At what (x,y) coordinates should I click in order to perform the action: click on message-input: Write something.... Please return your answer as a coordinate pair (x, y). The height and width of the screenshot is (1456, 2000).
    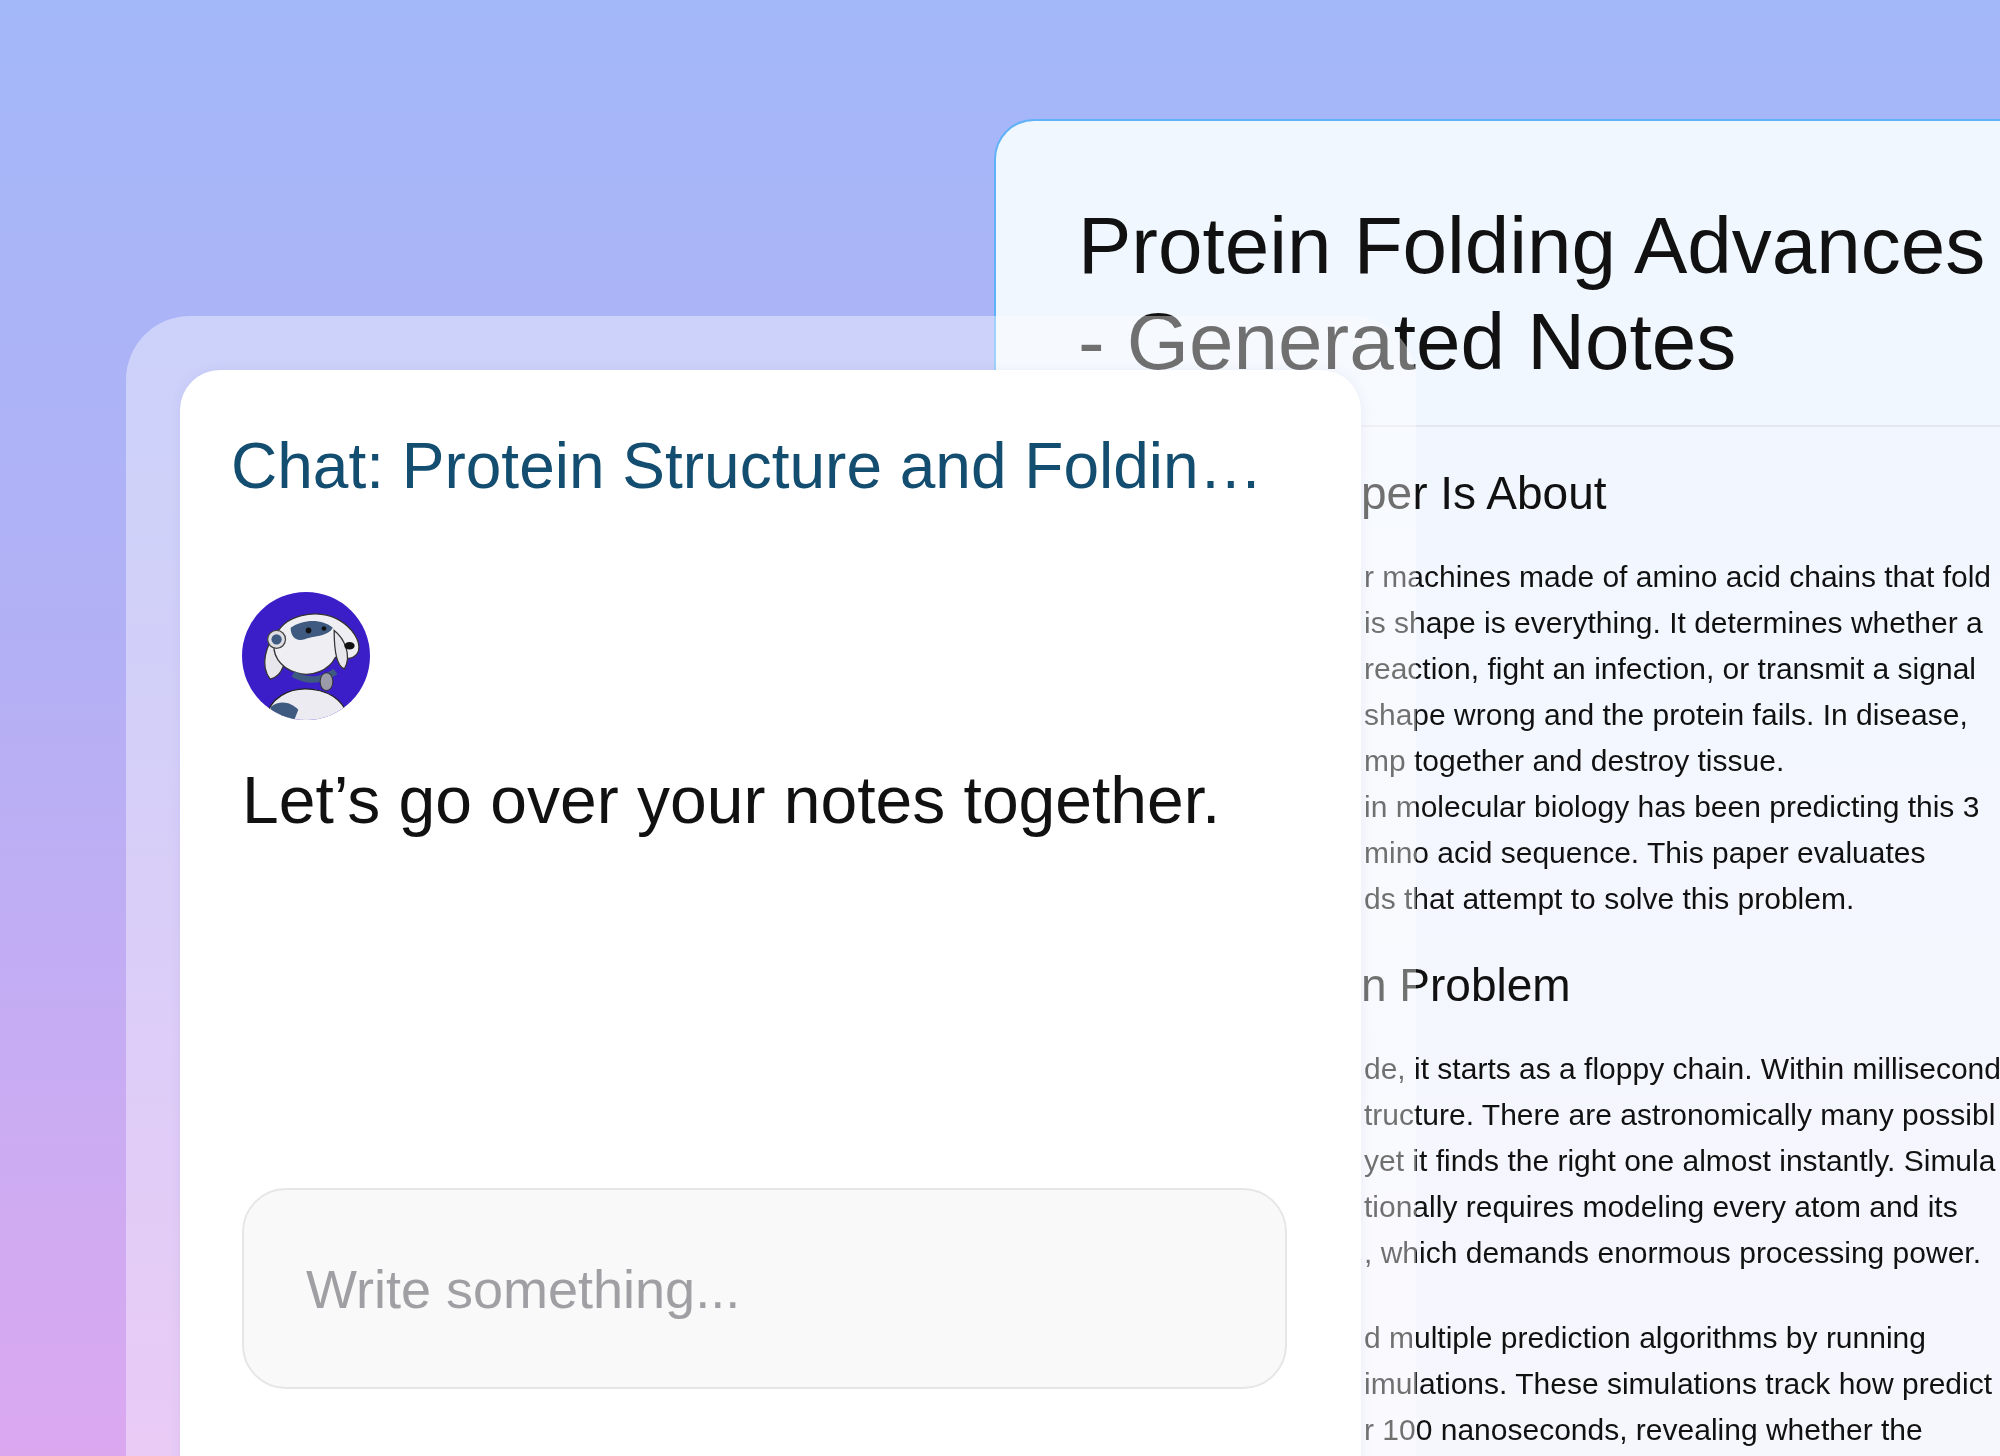
    Looking at the image, I should click on (764, 1288).